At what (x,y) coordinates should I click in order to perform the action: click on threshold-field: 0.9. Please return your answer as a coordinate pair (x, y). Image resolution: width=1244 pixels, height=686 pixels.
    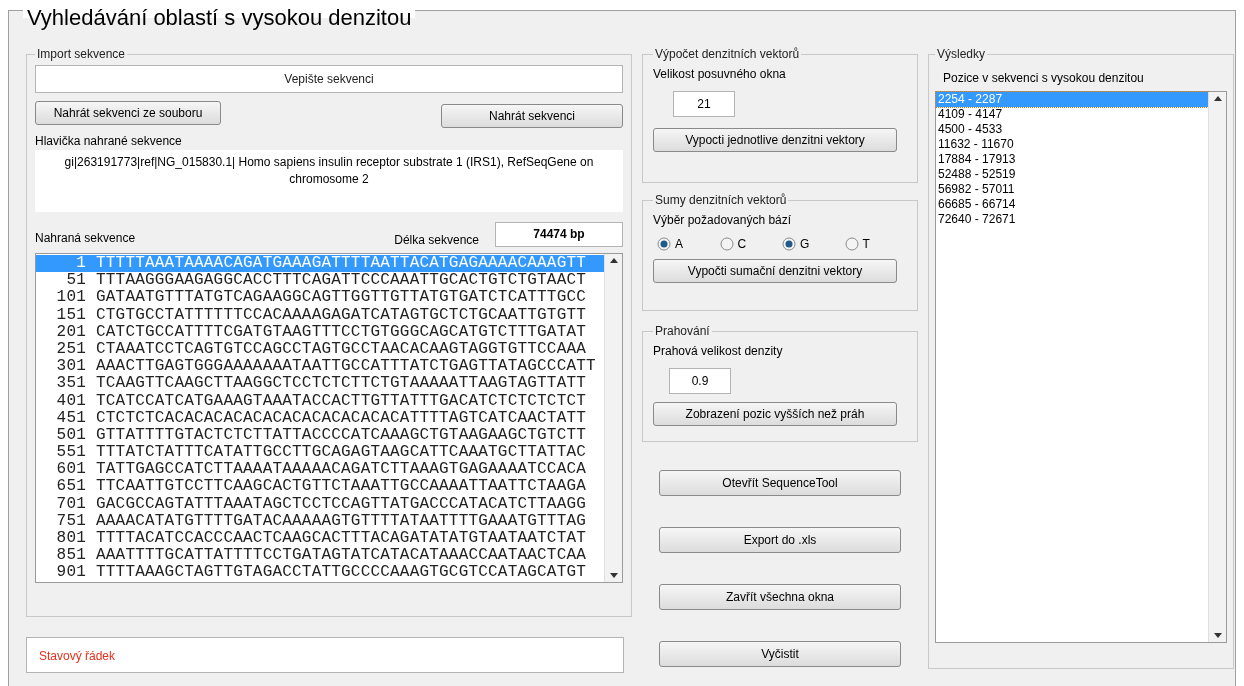
    Looking at the image, I should click on (700, 381).